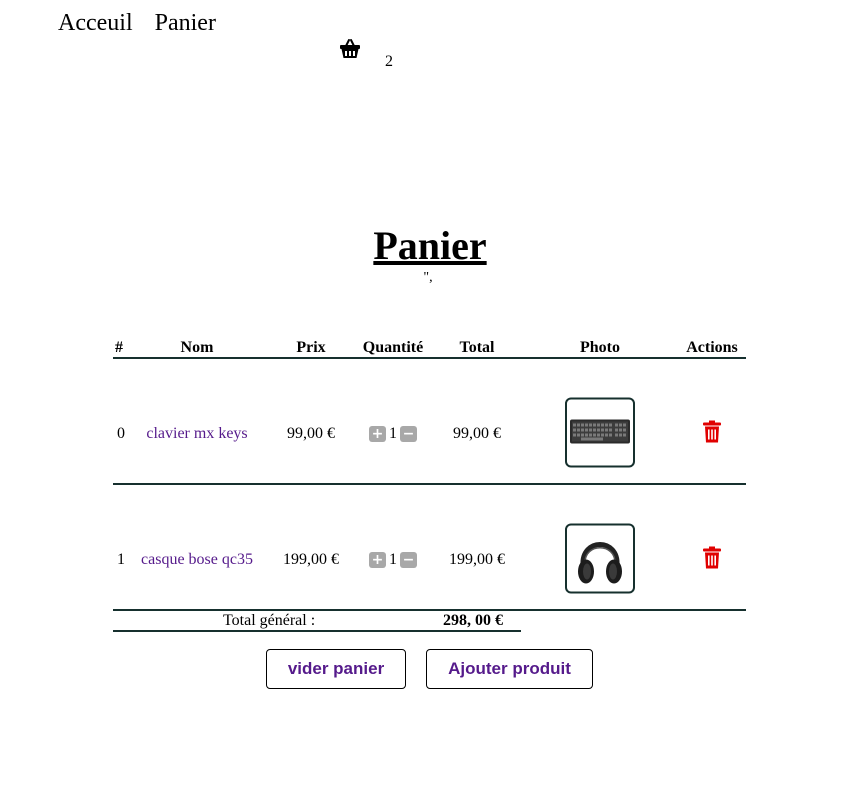 The height and width of the screenshot is (796, 856). What do you see at coordinates (477, 347) in the screenshot?
I see `header-total: Total` at bounding box center [477, 347].